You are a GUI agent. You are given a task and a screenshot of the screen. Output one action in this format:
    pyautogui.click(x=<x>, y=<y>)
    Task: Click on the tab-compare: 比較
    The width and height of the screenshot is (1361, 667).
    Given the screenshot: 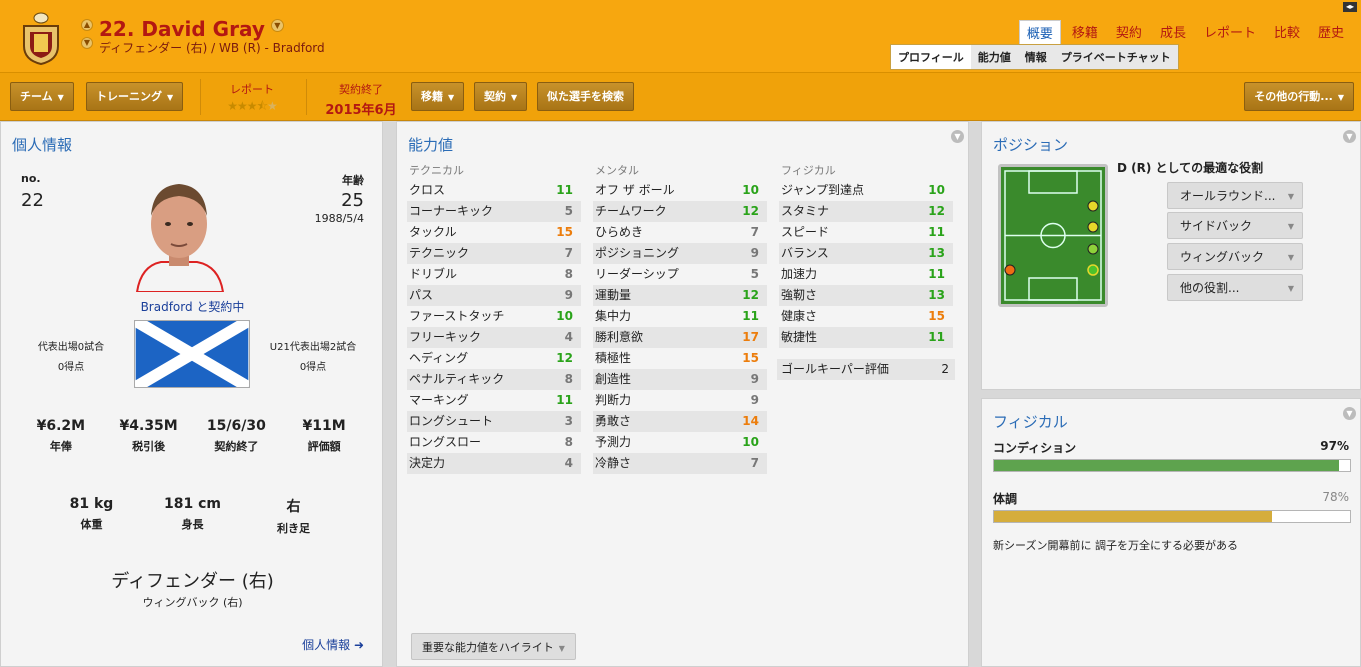 What is the action you would take?
    pyautogui.click(x=1287, y=32)
    